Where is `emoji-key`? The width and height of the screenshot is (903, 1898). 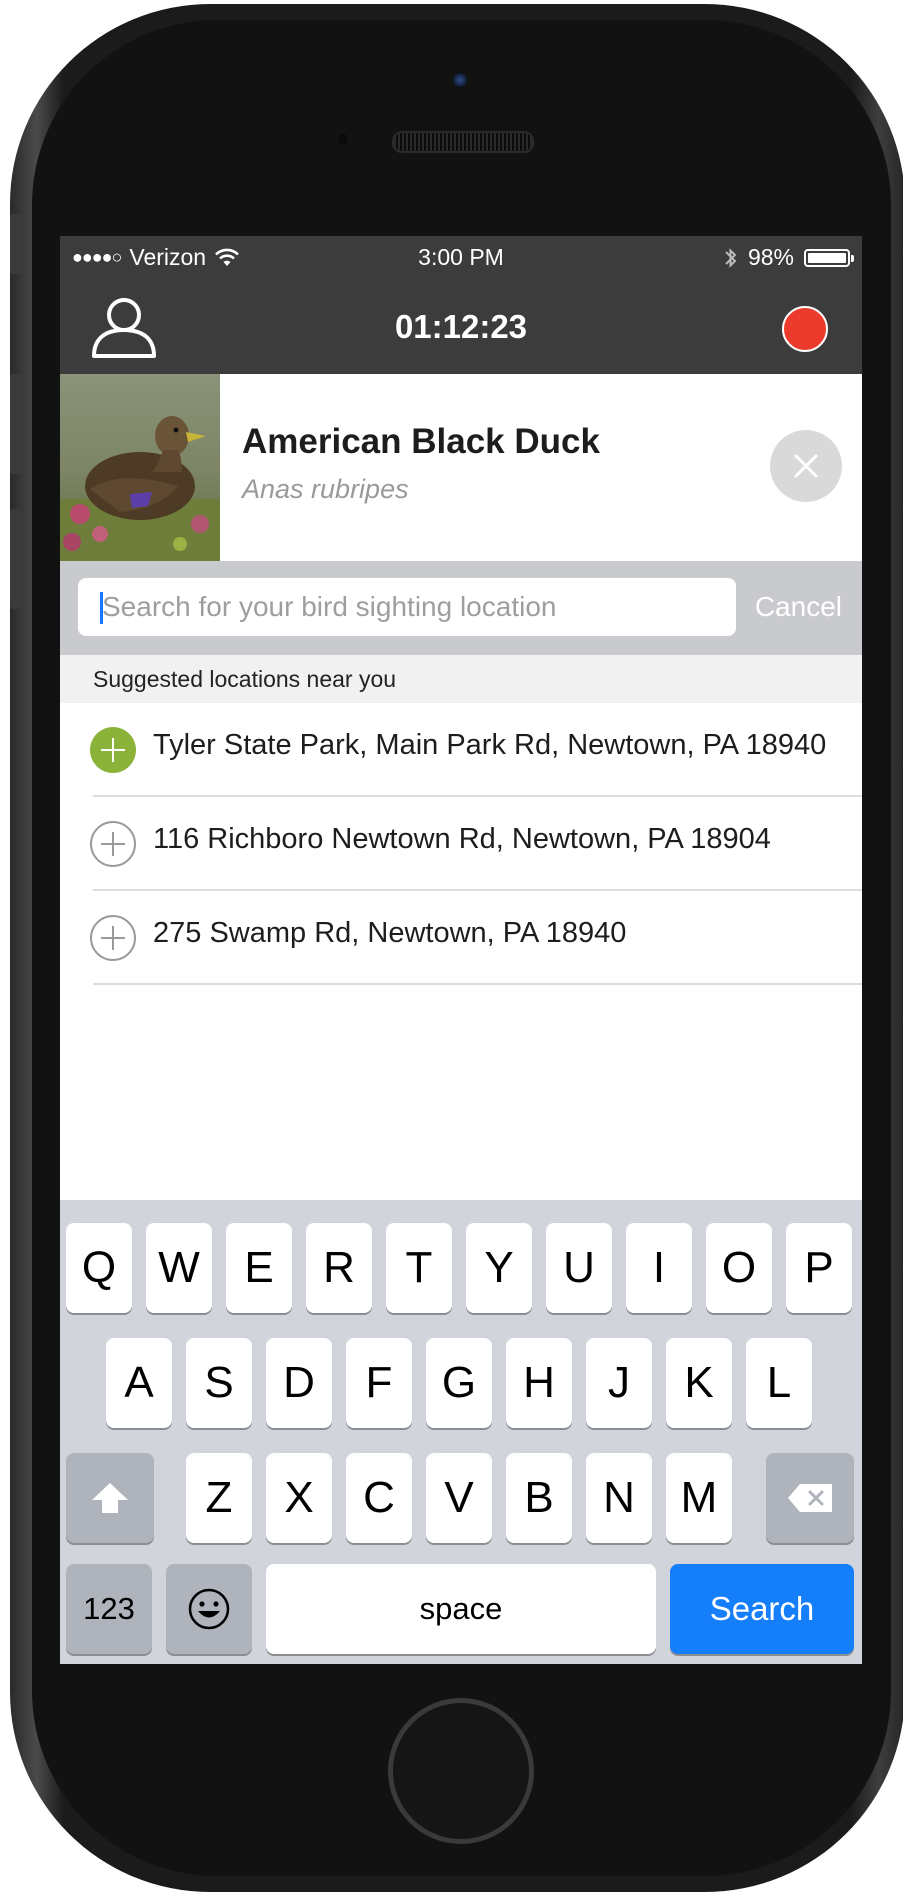 emoji-key is located at coordinates (209, 1609).